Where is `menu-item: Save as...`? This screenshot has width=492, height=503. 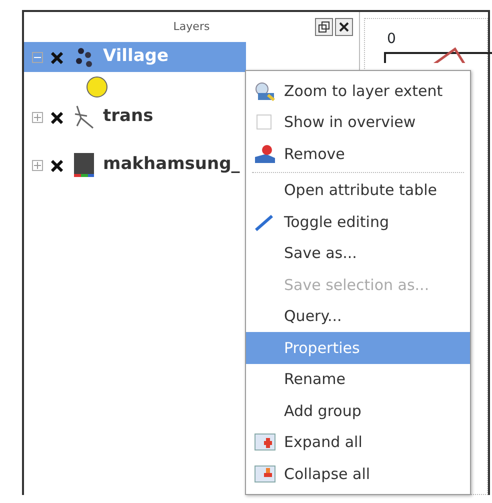
menu-item: Save as... is located at coordinates (358, 253).